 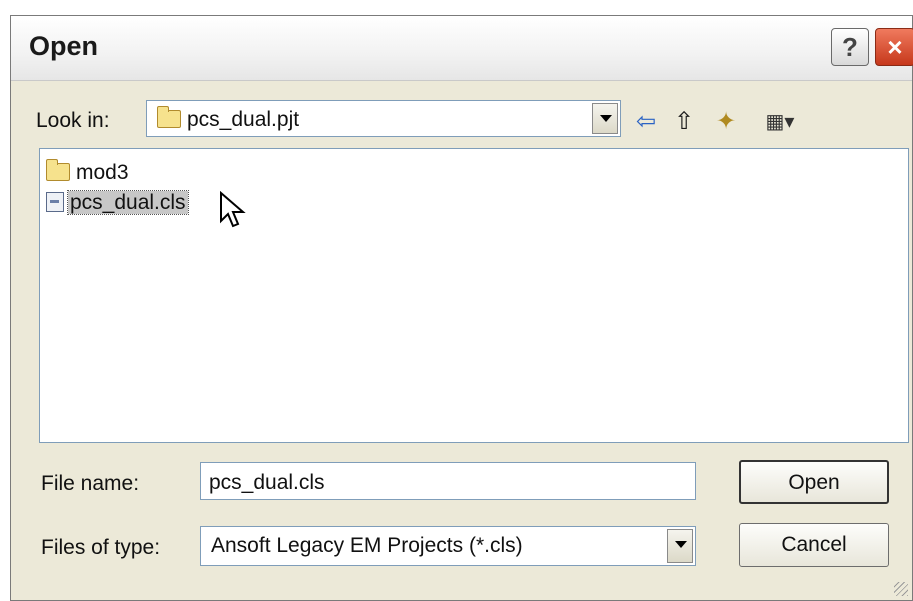 I want to click on list-item: pcs_dual.cls, so click(x=117, y=202).